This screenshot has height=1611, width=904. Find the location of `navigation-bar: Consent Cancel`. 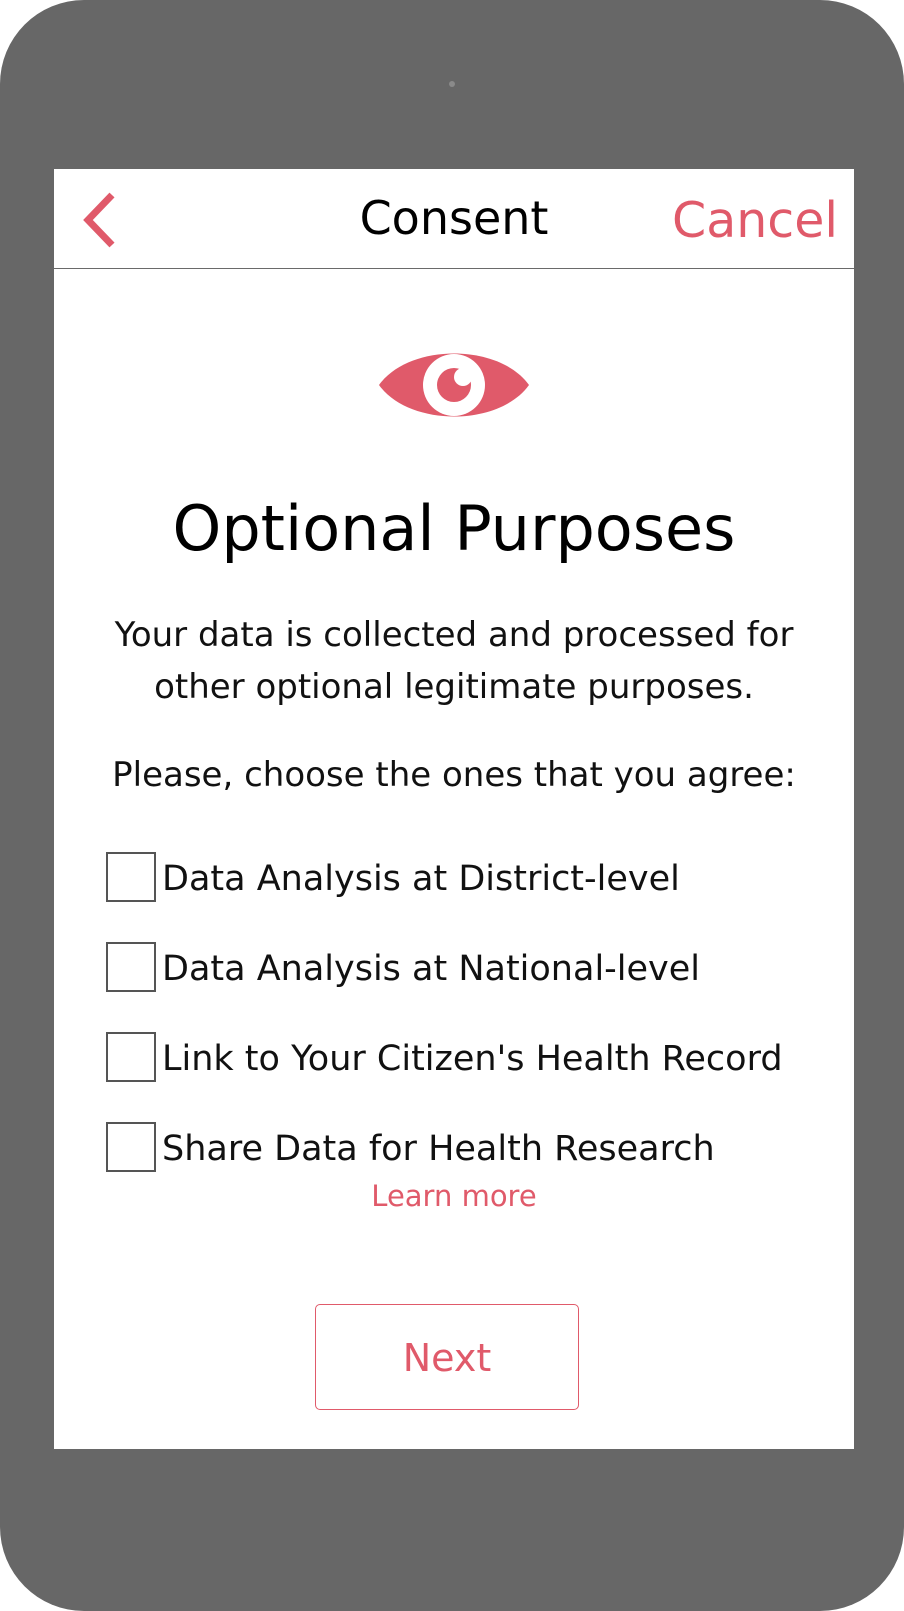

navigation-bar: Consent Cancel is located at coordinates (454, 219).